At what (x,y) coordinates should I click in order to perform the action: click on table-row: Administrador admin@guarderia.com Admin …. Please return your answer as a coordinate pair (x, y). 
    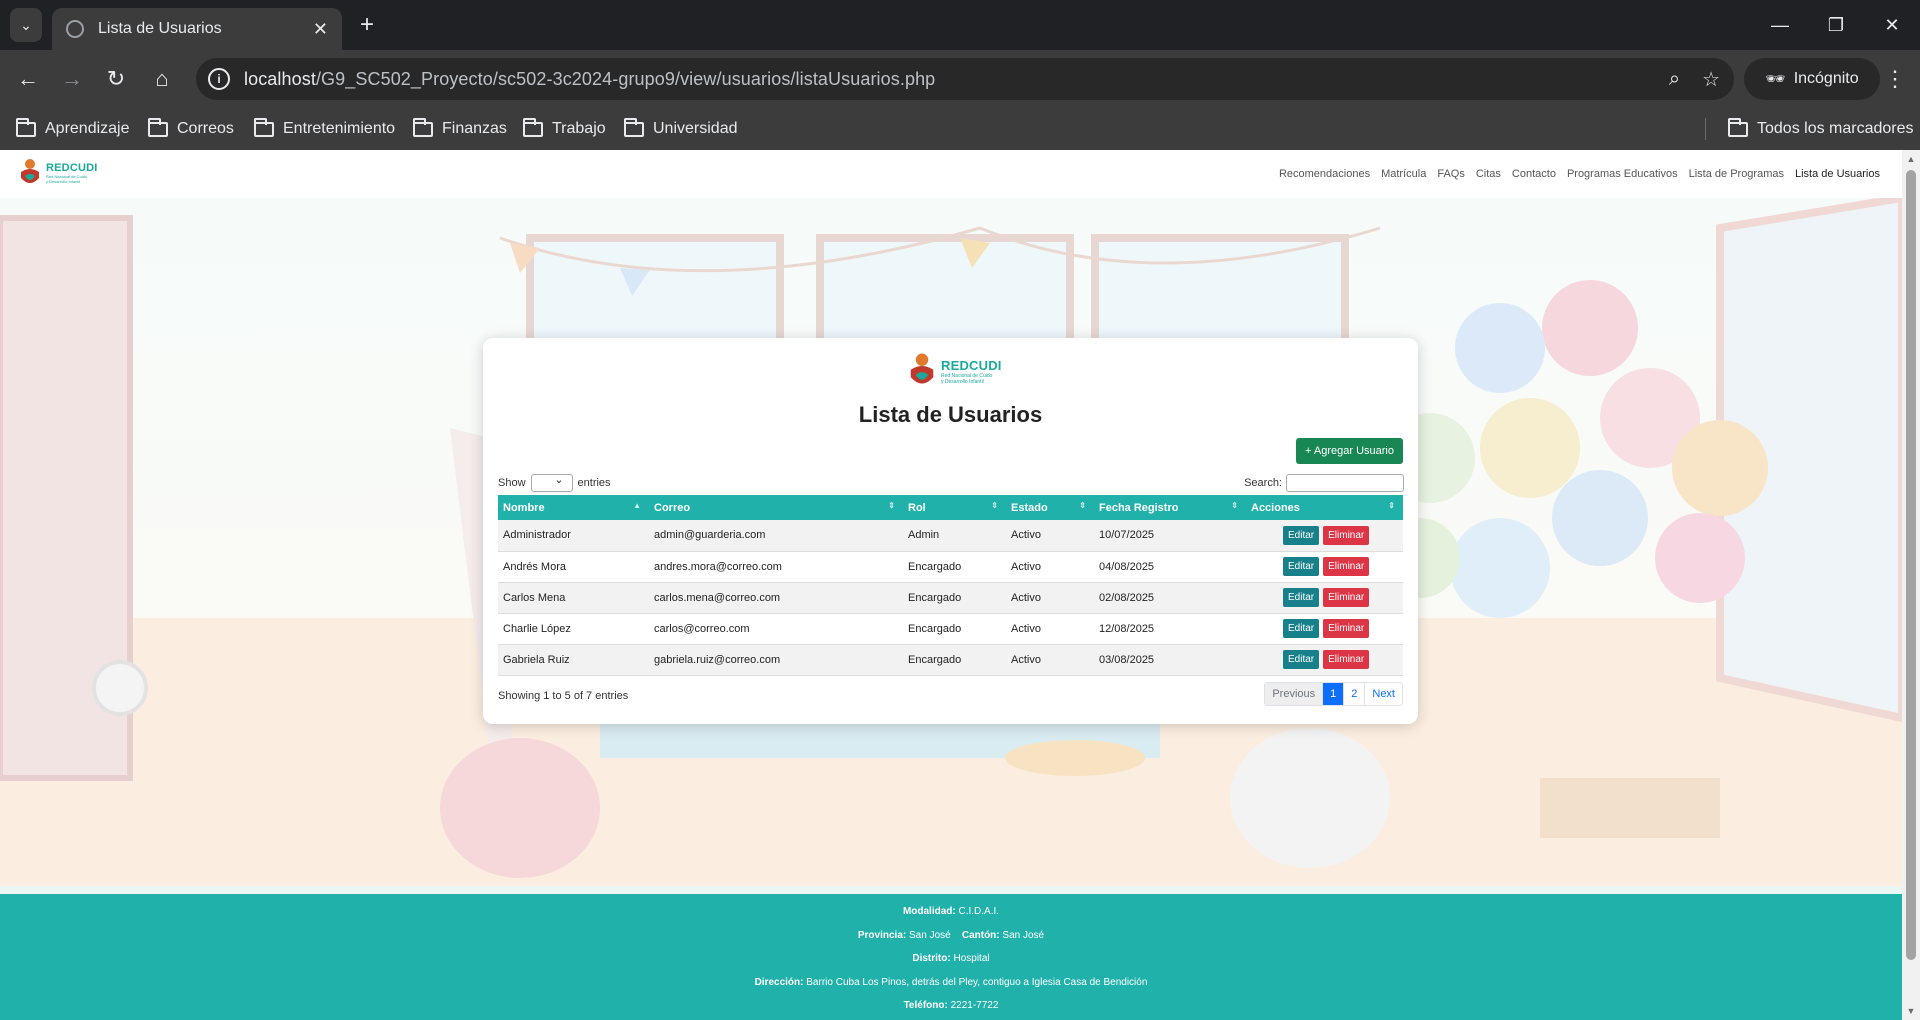
    Looking at the image, I should click on (950, 536).